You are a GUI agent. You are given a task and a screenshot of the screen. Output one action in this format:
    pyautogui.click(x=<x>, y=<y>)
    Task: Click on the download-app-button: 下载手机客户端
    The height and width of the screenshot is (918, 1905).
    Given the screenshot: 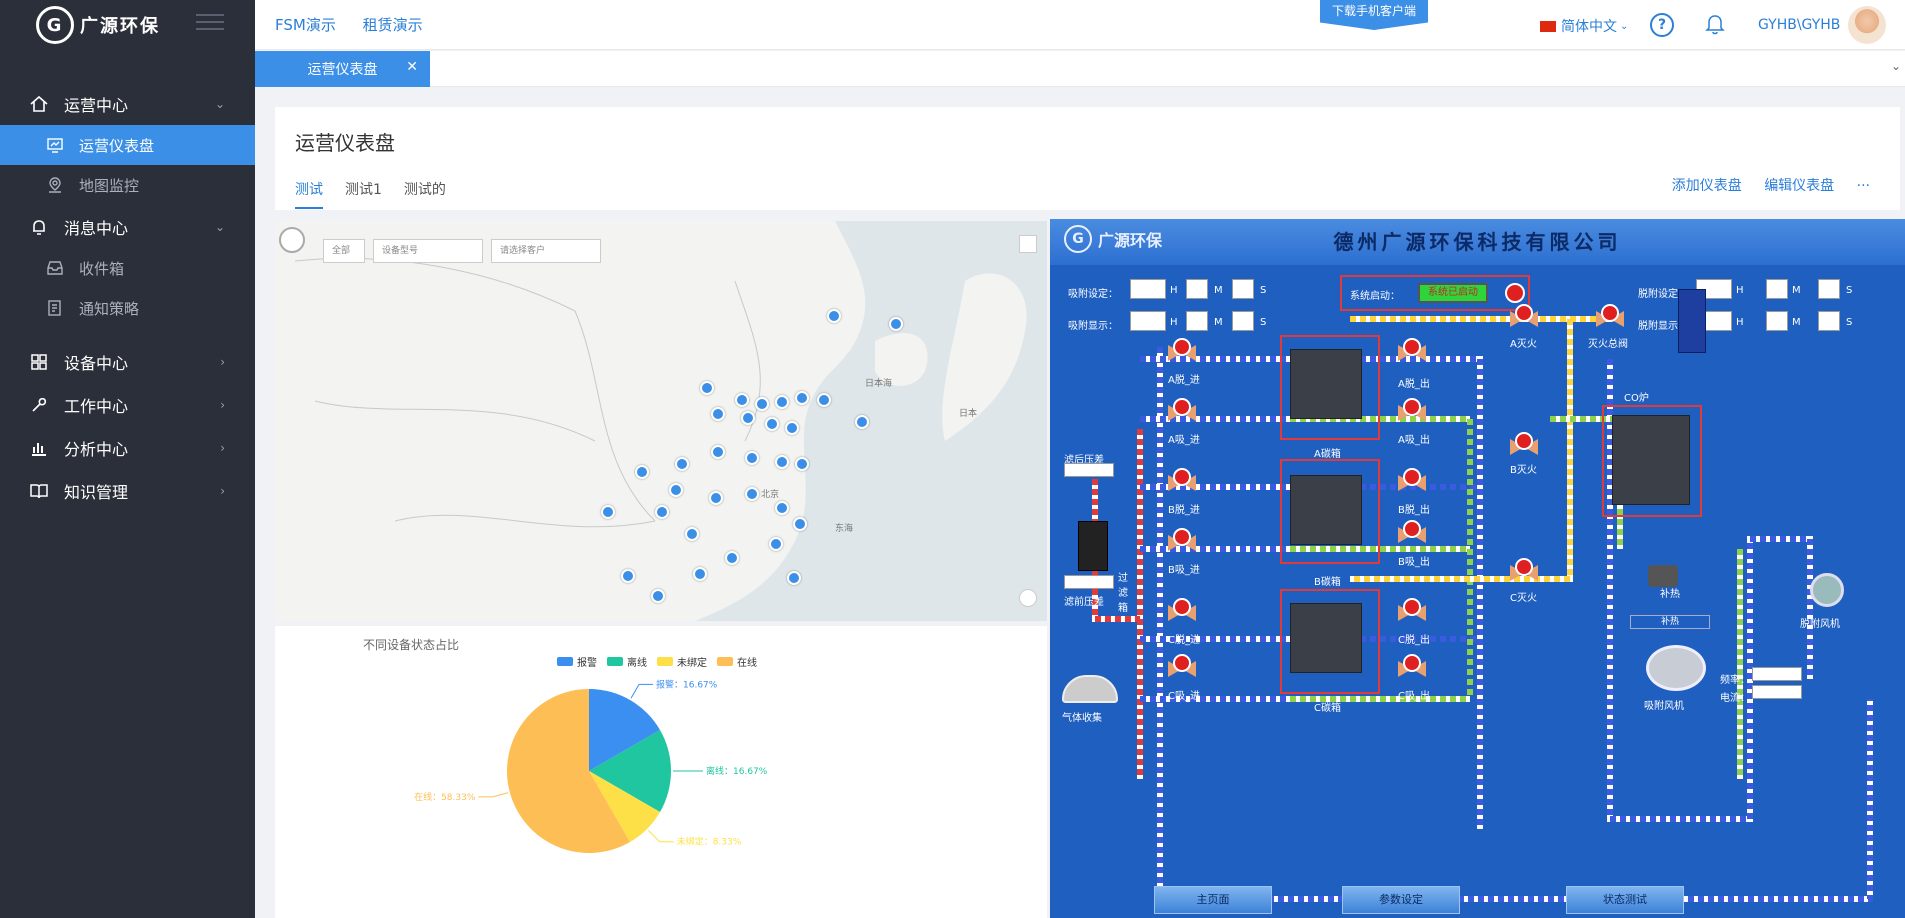 What is the action you would take?
    pyautogui.click(x=1374, y=15)
    